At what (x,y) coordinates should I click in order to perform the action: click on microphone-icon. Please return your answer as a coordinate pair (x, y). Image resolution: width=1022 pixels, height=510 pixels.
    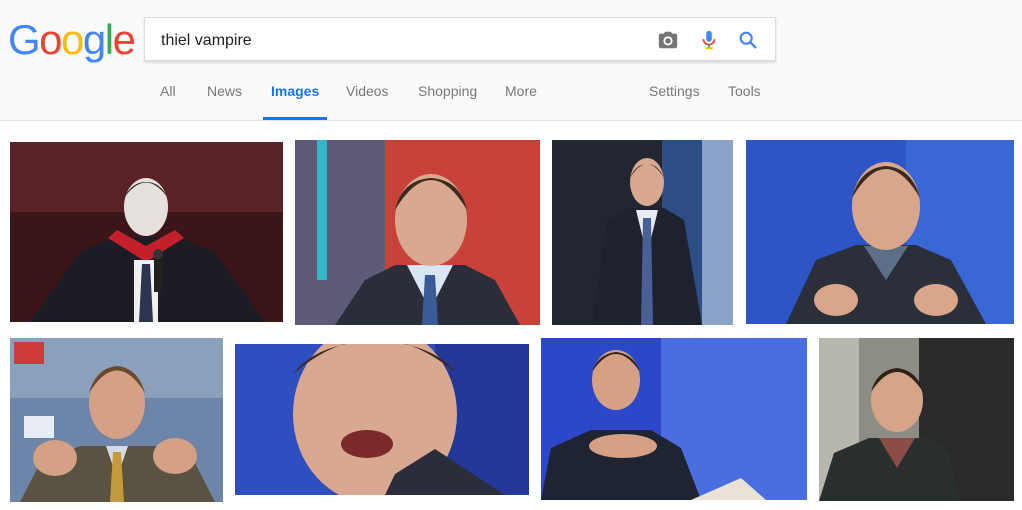
    Looking at the image, I should click on (709, 40).